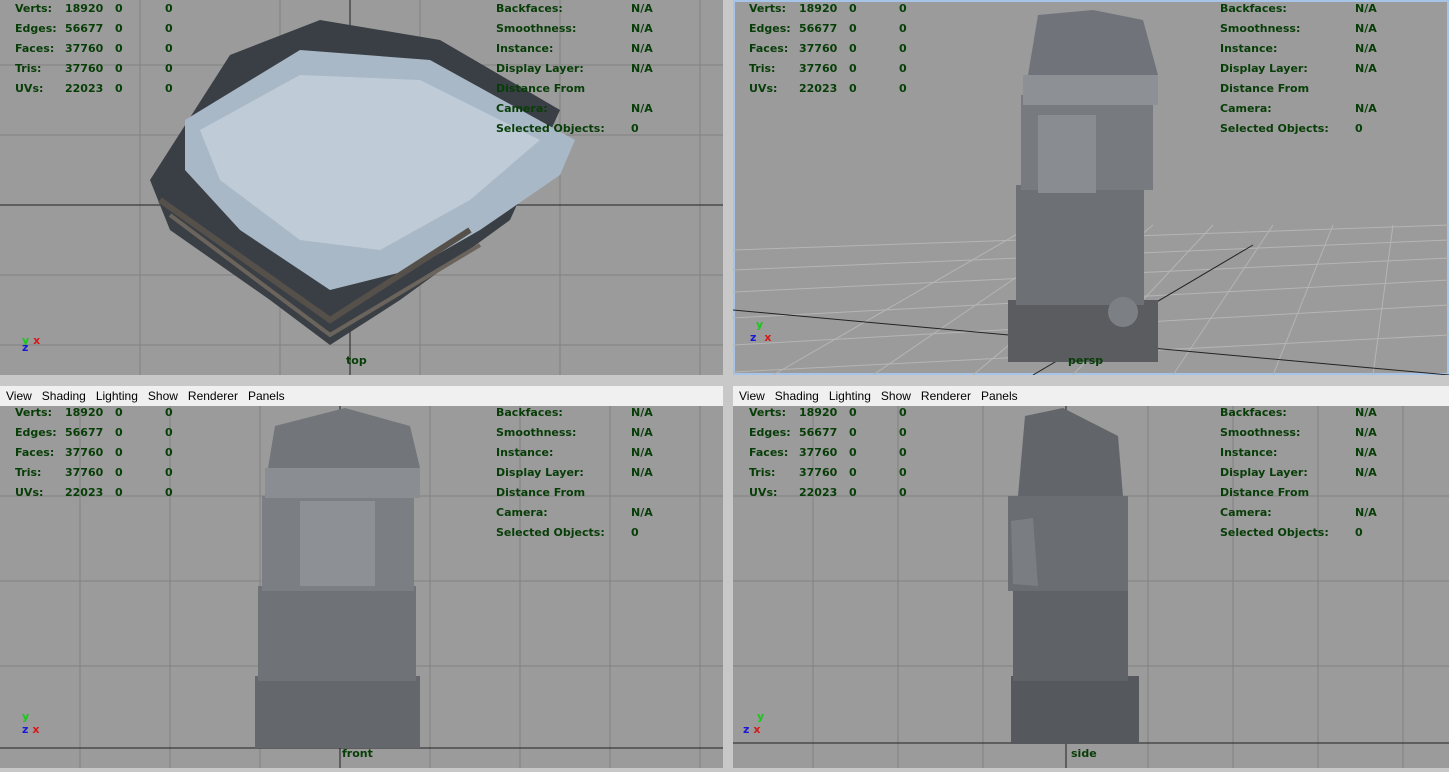  I want to click on camera-name-top: top, so click(356, 360).